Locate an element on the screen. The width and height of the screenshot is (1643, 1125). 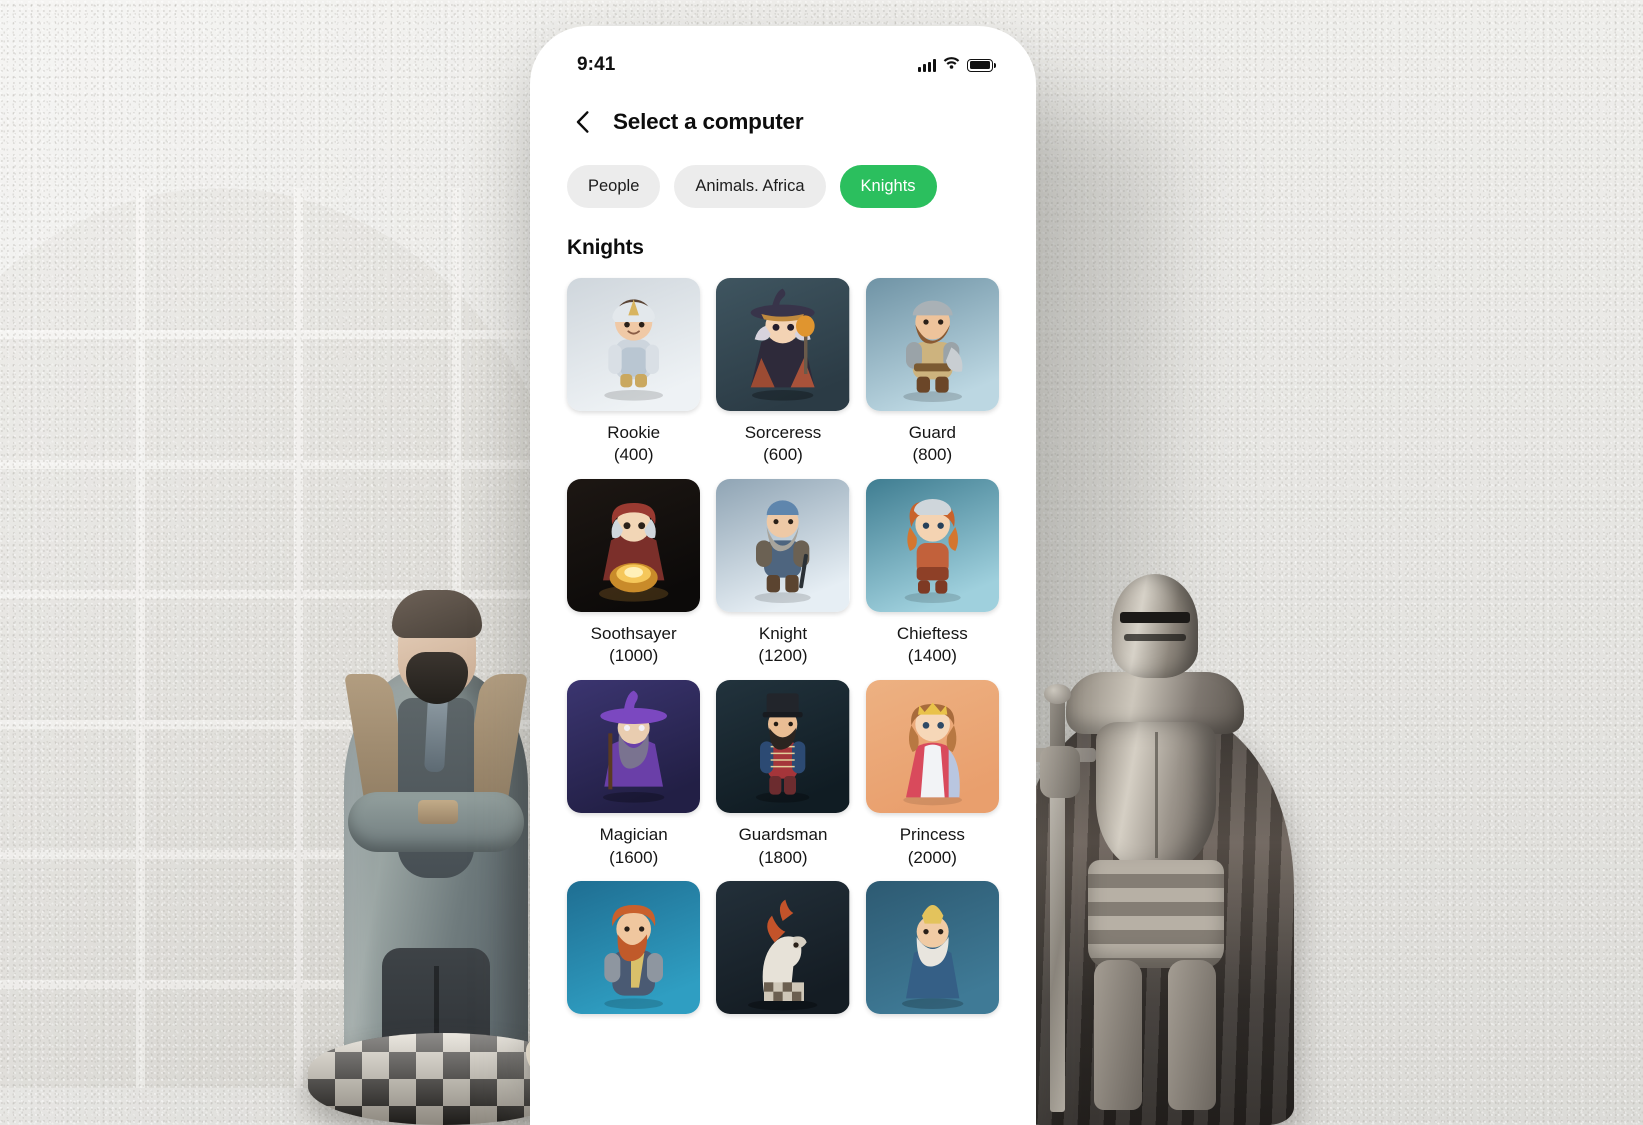
character-card: Chieftess (1400) is located at coordinates (932, 573).